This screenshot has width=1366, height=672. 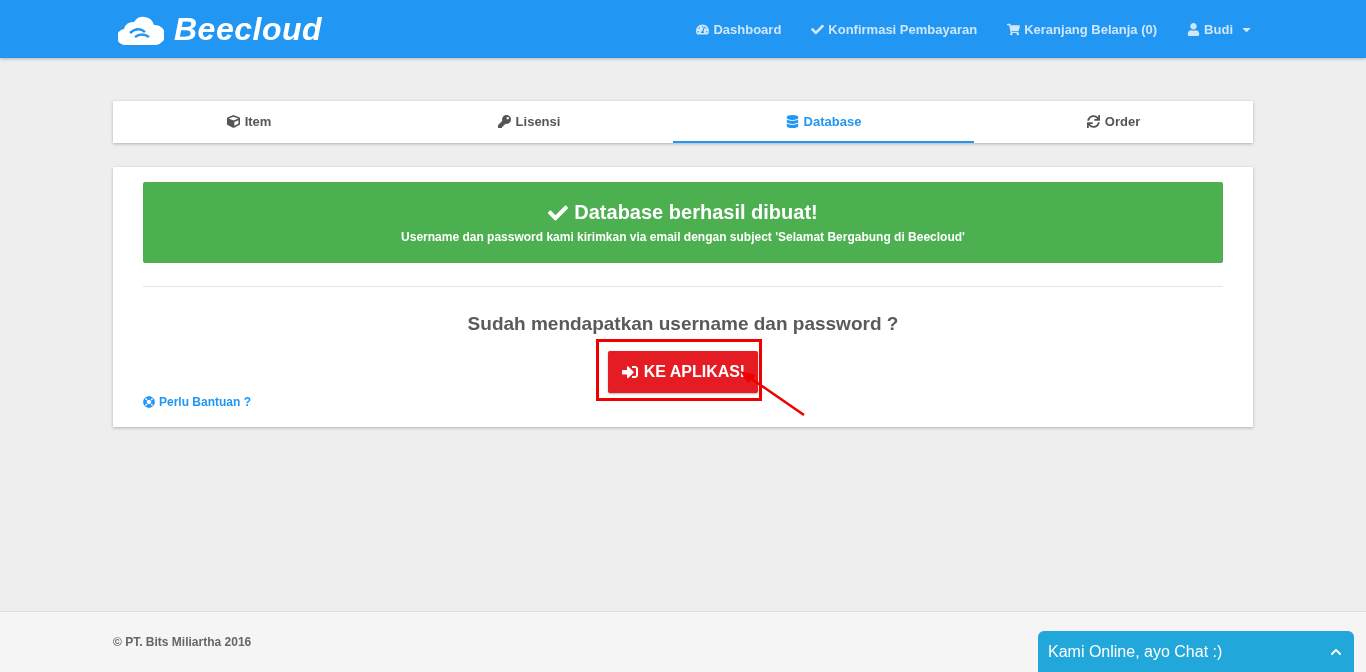 I want to click on tab: Item, so click(x=249, y=122).